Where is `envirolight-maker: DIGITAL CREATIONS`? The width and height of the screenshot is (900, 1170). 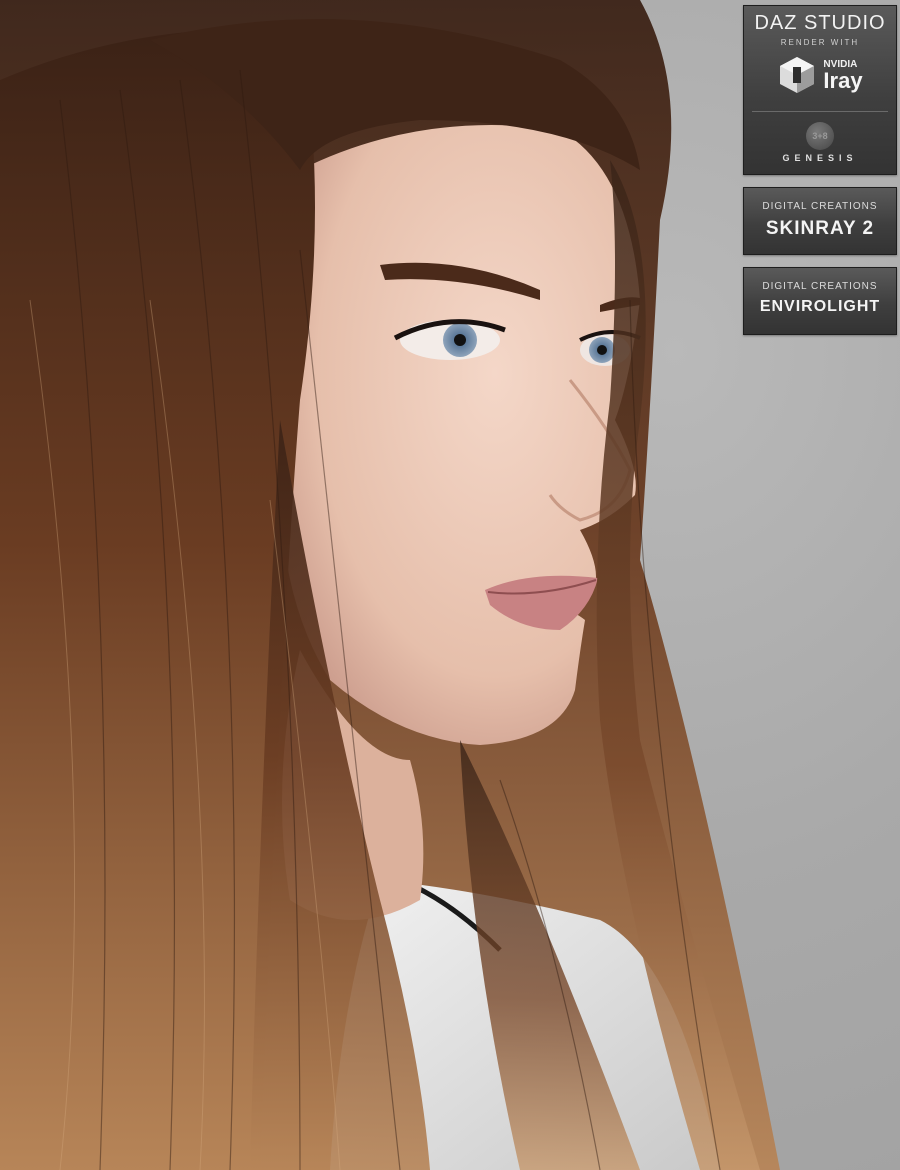
envirolight-maker: DIGITAL CREATIONS is located at coordinates (820, 286).